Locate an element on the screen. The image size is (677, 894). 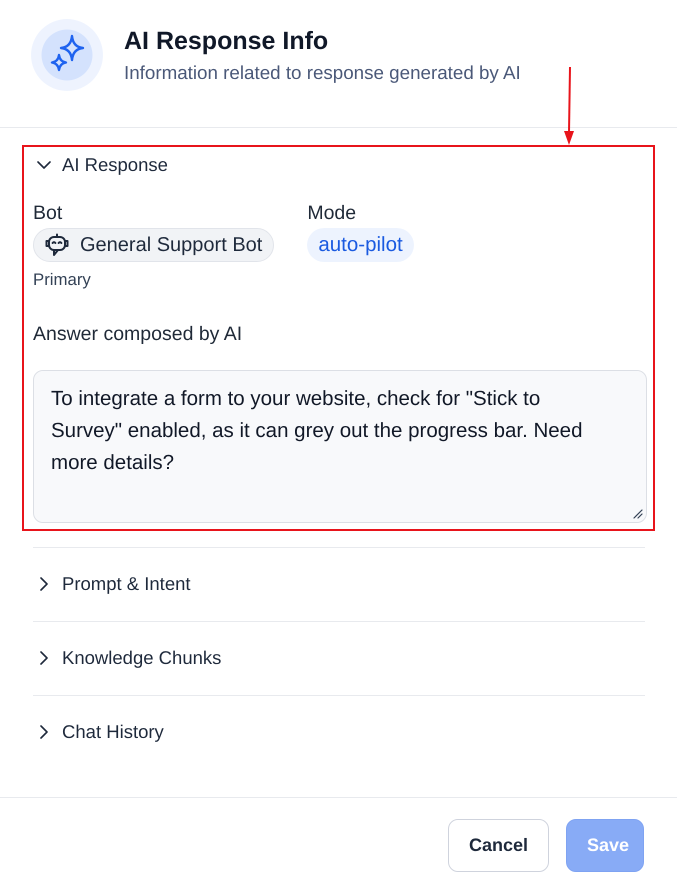
bot-name: General Support Bot is located at coordinates (171, 245).